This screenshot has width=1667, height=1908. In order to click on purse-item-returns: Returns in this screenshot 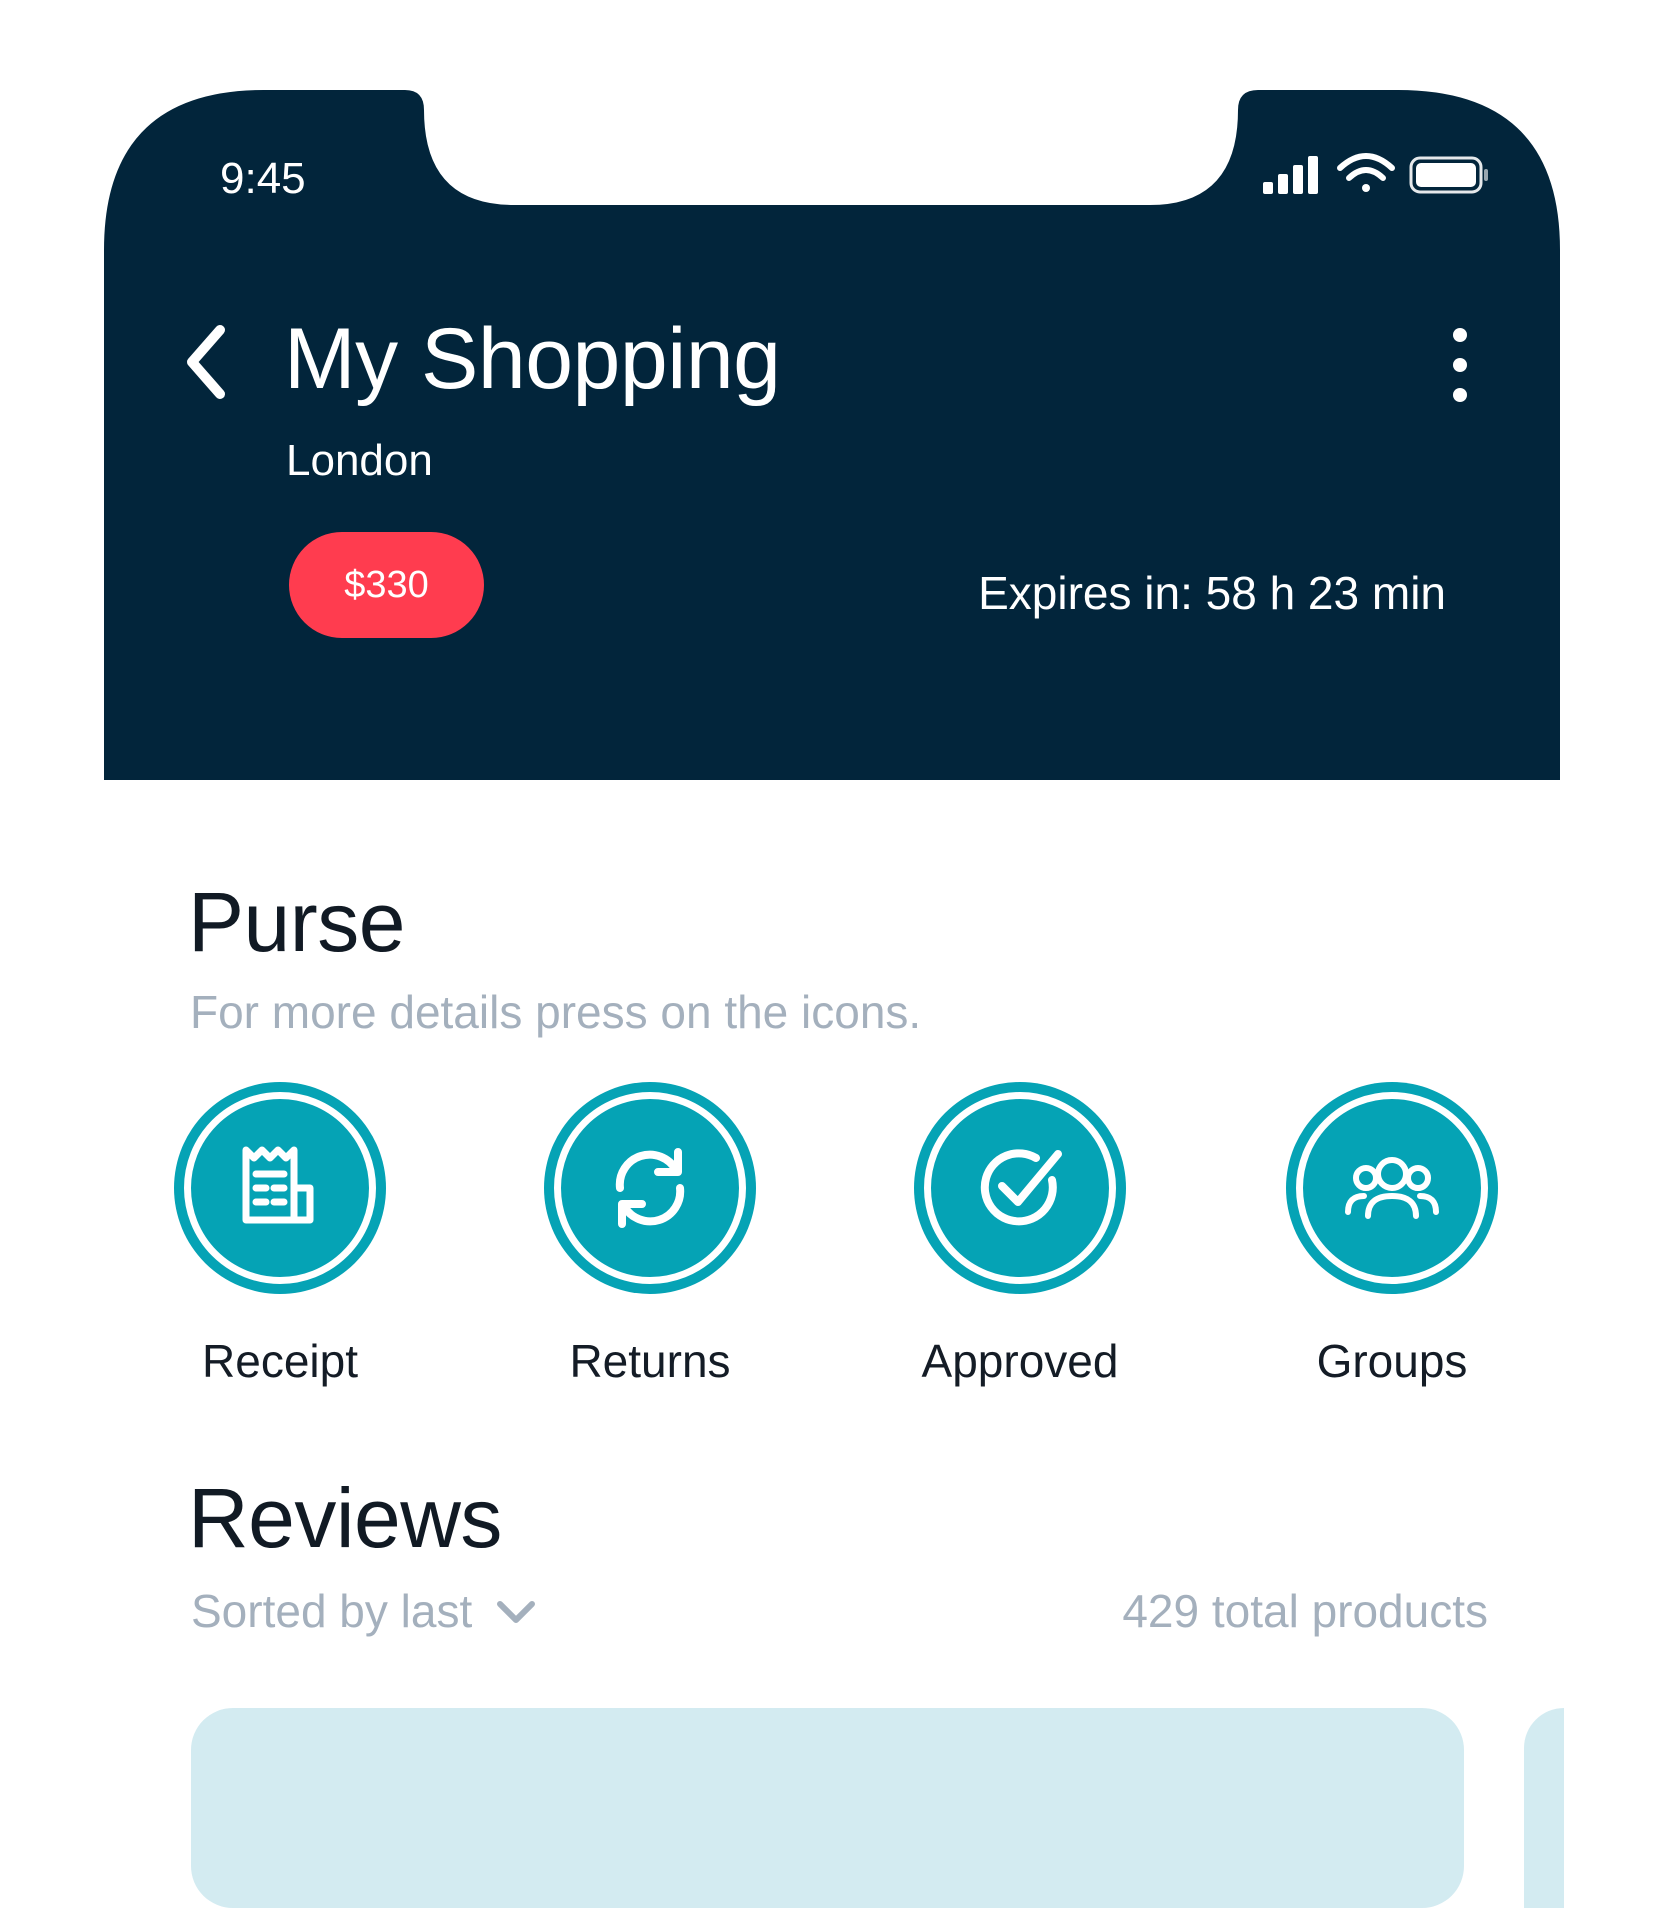, I will do `click(650, 1235)`.